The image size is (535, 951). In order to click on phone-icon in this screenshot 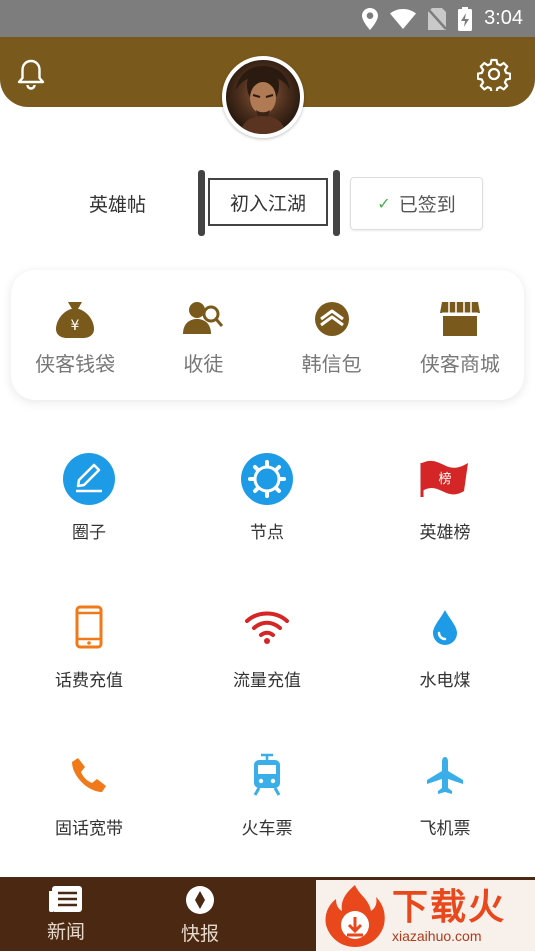, I will do `click(89, 627)`.